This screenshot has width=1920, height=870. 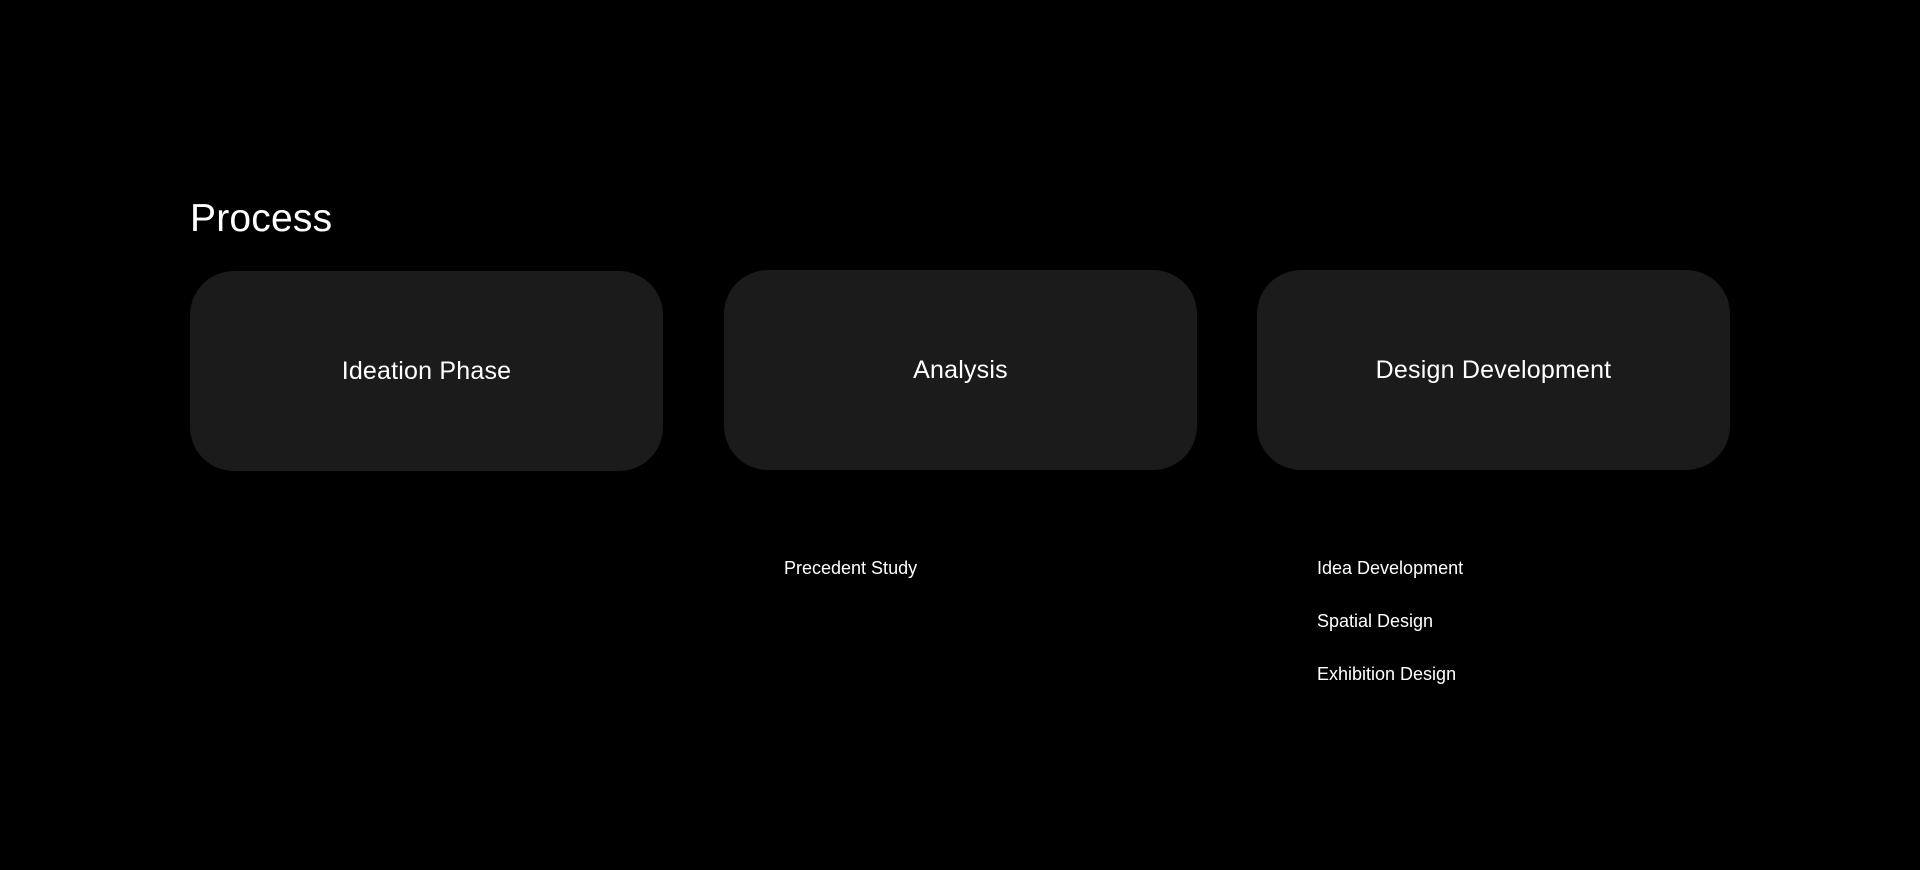 I want to click on card-analysis: Analysis, so click(x=960, y=370).